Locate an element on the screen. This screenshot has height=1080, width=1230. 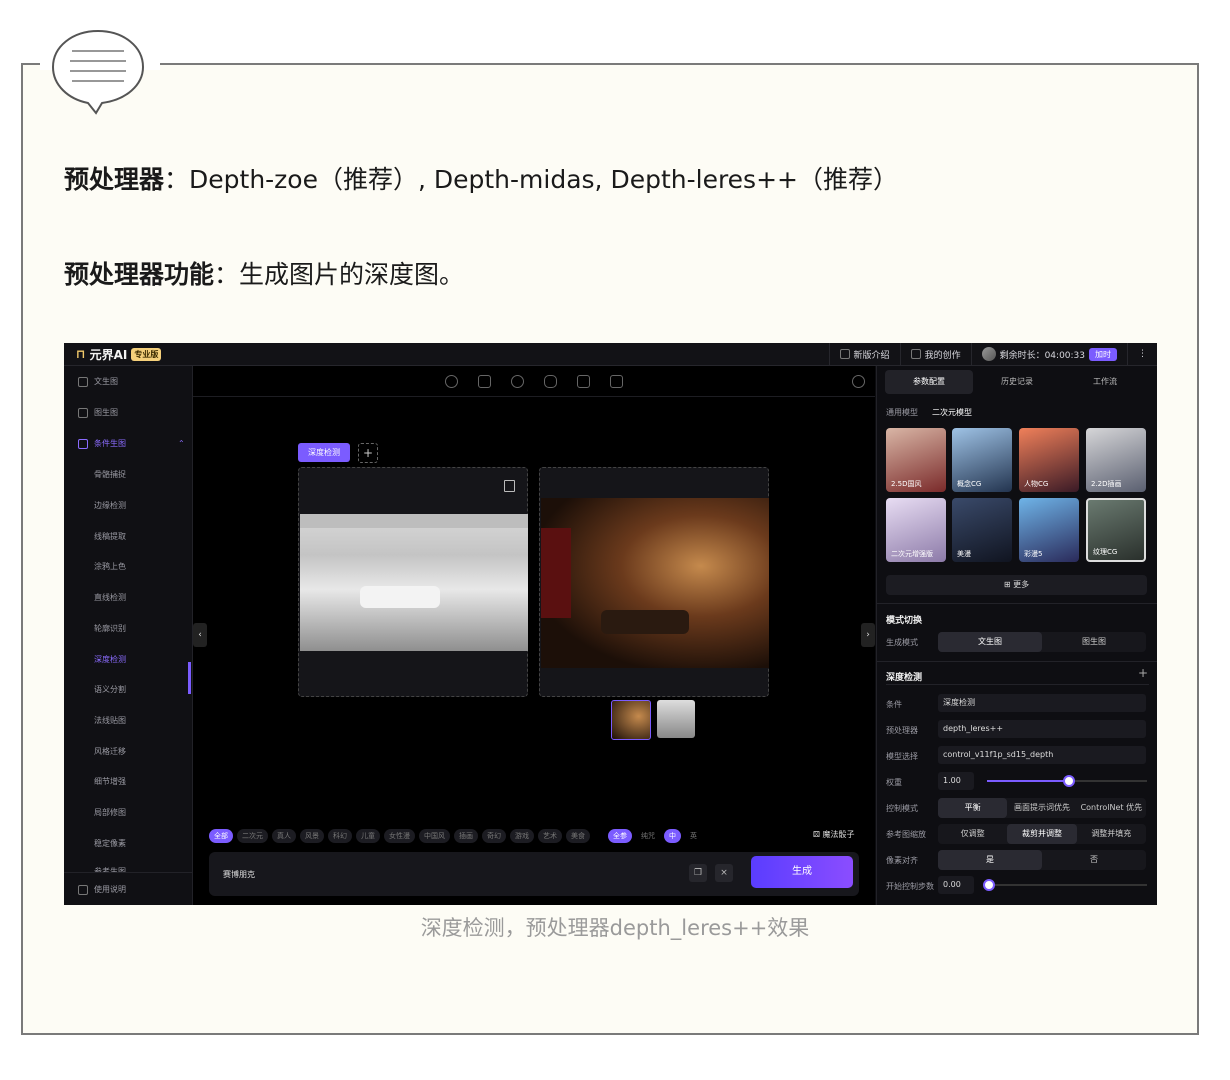
start-input: 0.00 is located at coordinates (956, 885).